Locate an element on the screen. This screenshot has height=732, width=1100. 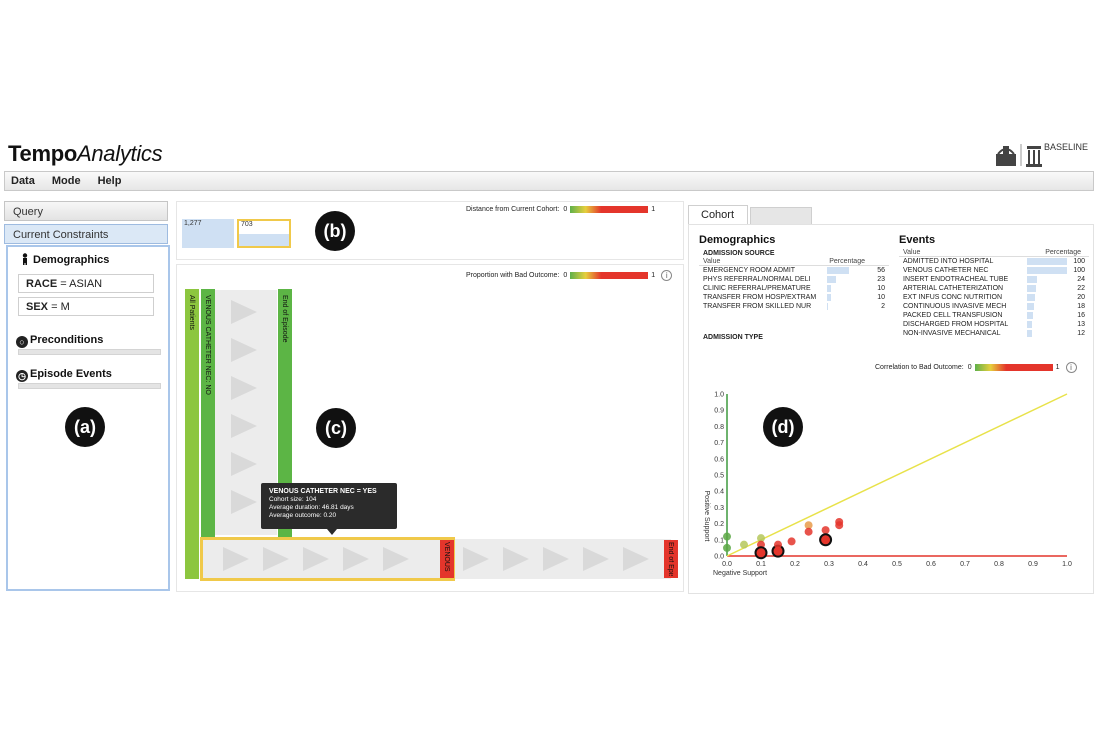
table-row: NON-INVASIVE MECHANICAL 12 is located at coordinates (994, 333).